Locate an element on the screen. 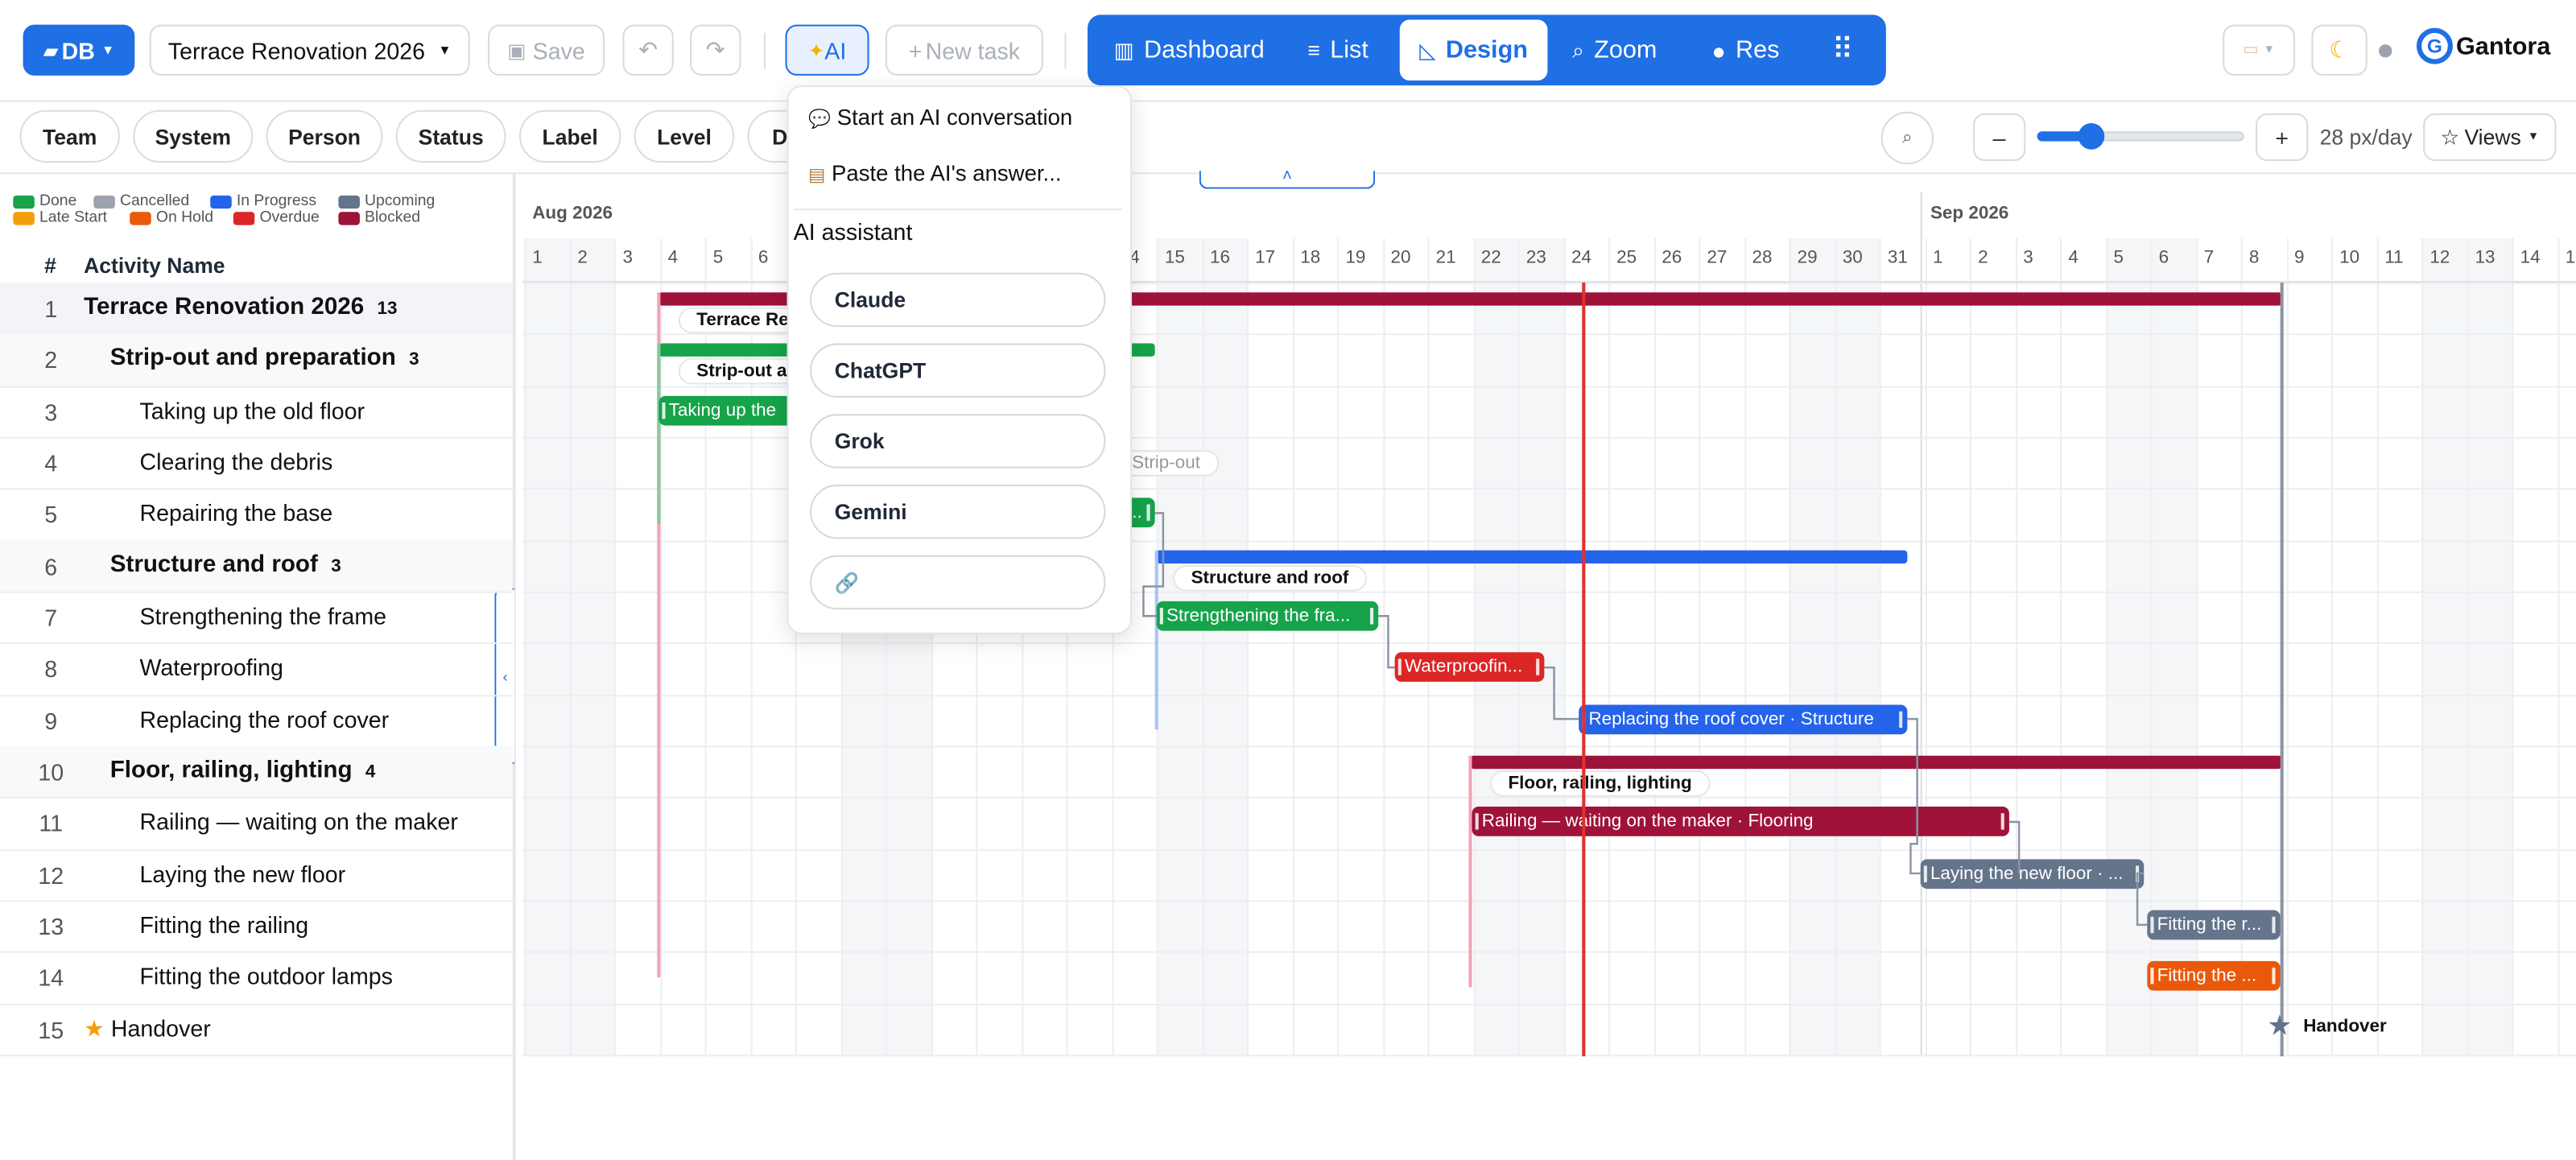 This screenshot has height=1160, width=2576. zoom-slider-thumb is located at coordinates (2091, 136).